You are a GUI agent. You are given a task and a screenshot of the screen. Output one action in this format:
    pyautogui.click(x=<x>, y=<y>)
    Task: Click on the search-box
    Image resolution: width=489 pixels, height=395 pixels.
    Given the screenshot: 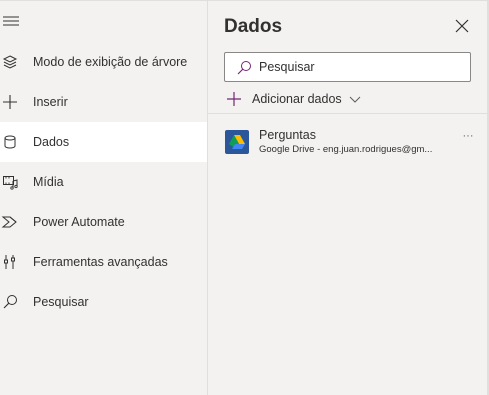 What is the action you would take?
    pyautogui.click(x=347, y=67)
    